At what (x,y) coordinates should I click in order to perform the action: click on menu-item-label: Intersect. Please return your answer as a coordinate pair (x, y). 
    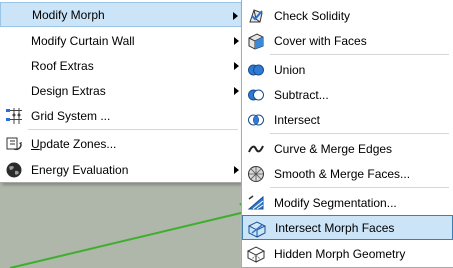
    Looking at the image, I should click on (297, 119).